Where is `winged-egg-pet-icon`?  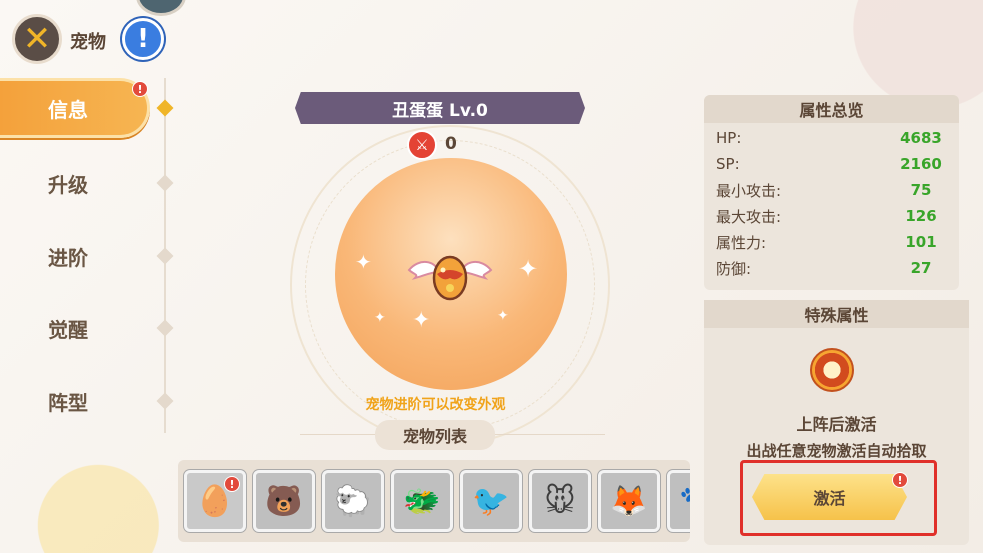
winged-egg-pet-icon is located at coordinates (450, 278).